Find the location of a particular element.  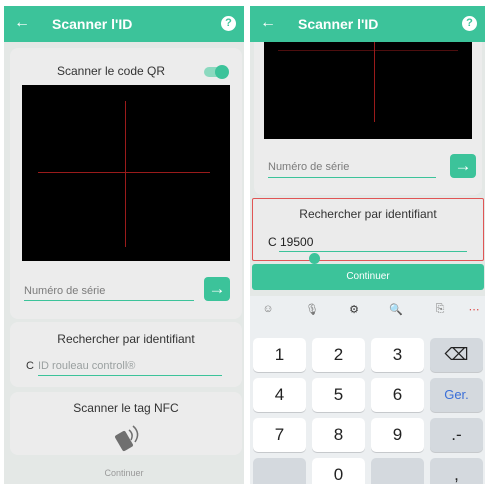

blank-key-right is located at coordinates (397, 471).